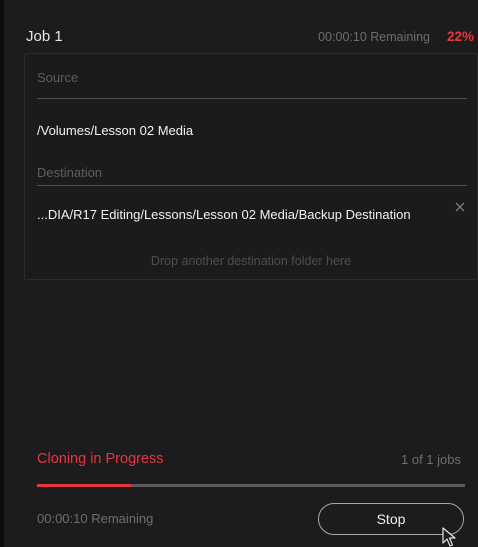 This screenshot has height=547, width=478. I want to click on remaining-time: 00:00:10 Remaining, so click(95, 518).